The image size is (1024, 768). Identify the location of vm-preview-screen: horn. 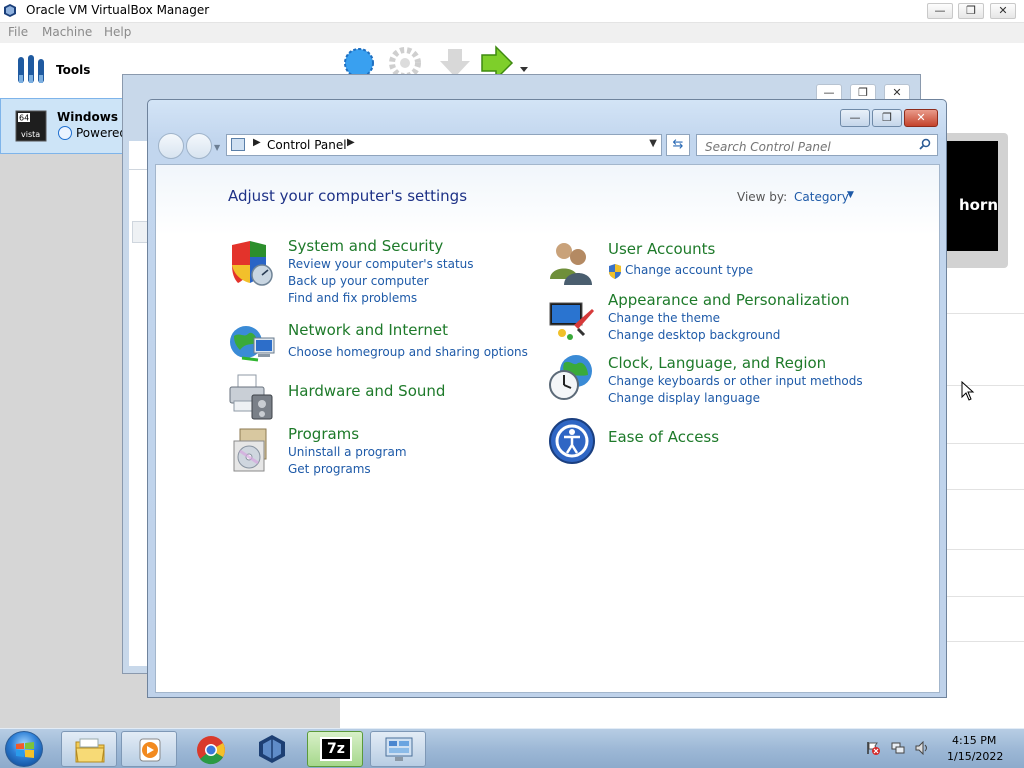
(971, 196).